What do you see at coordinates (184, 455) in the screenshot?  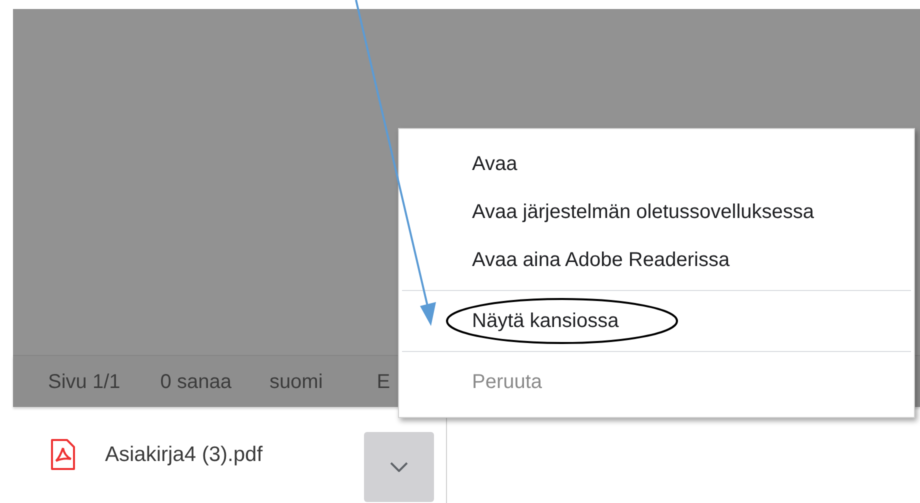 I see `file-name: Asiakirja4 (3).pdf` at bounding box center [184, 455].